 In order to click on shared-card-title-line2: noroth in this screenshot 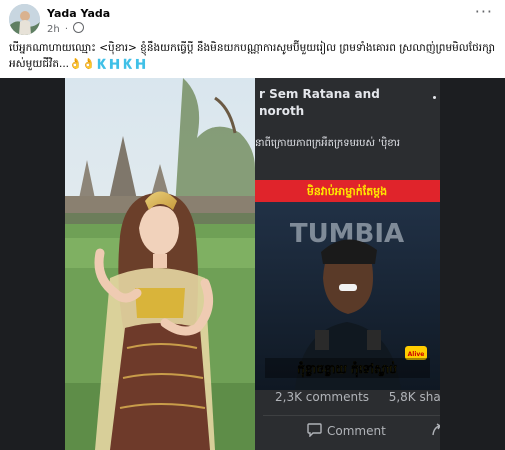, I will do `click(282, 111)`.